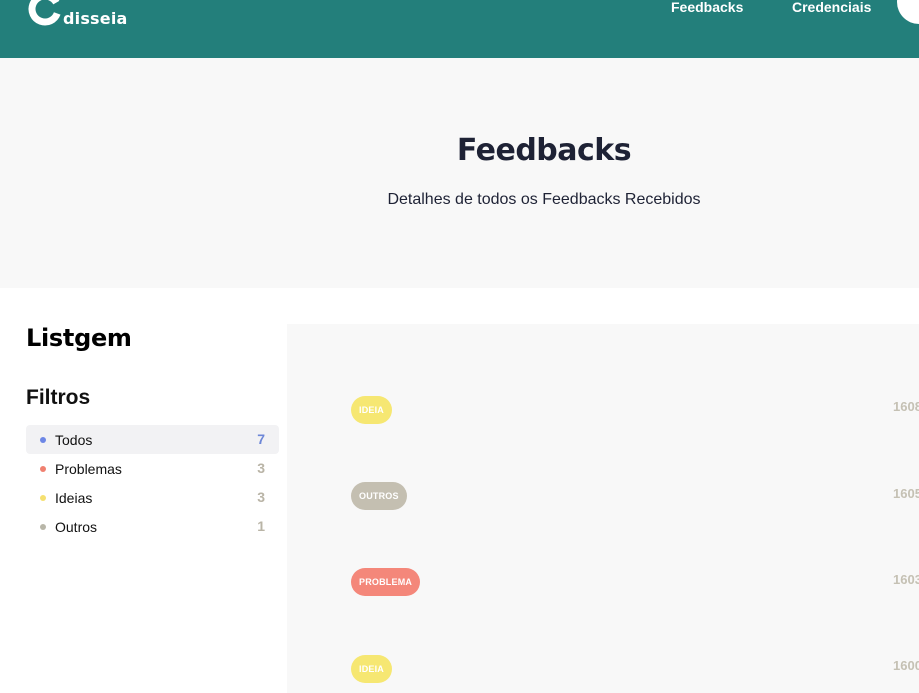 This screenshot has height=693, width=919. What do you see at coordinates (152, 439) in the screenshot?
I see `filter-item-todos: Todos 7` at bounding box center [152, 439].